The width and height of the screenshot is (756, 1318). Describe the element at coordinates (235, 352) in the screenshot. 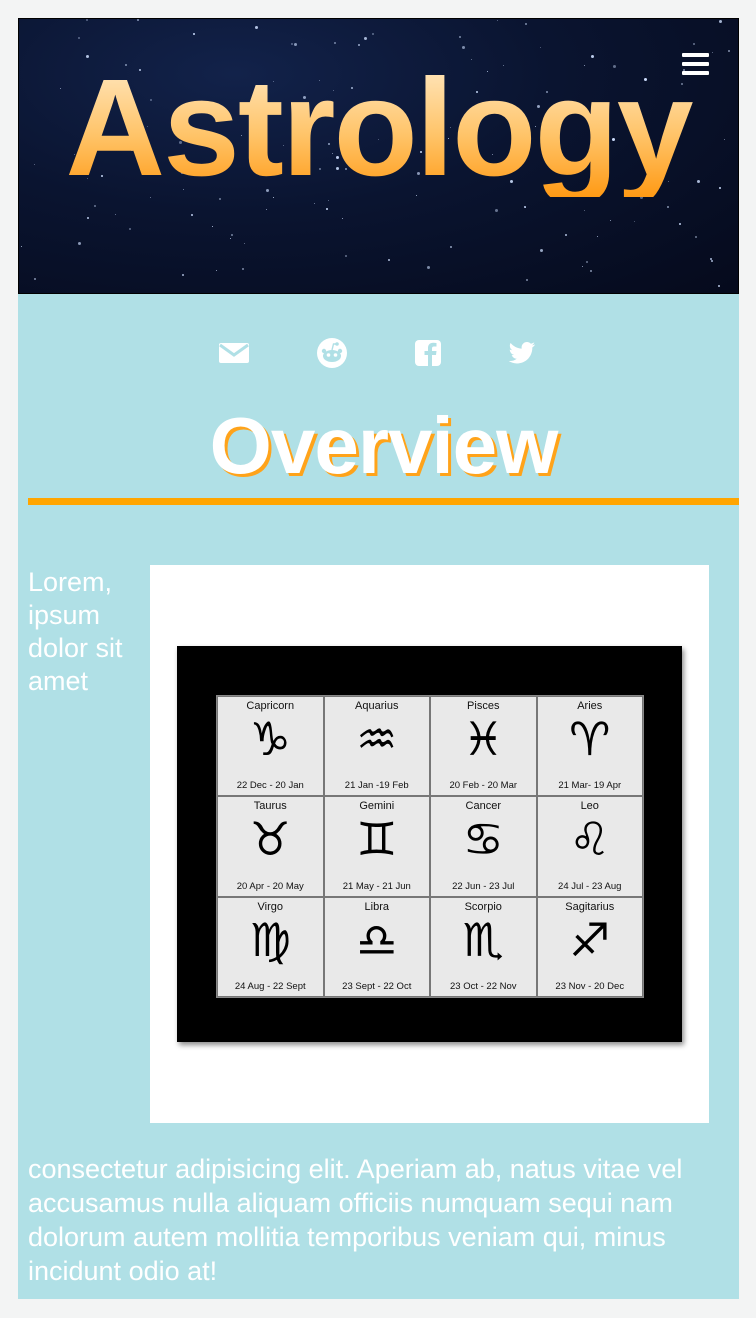

I see `email-icon` at that location.